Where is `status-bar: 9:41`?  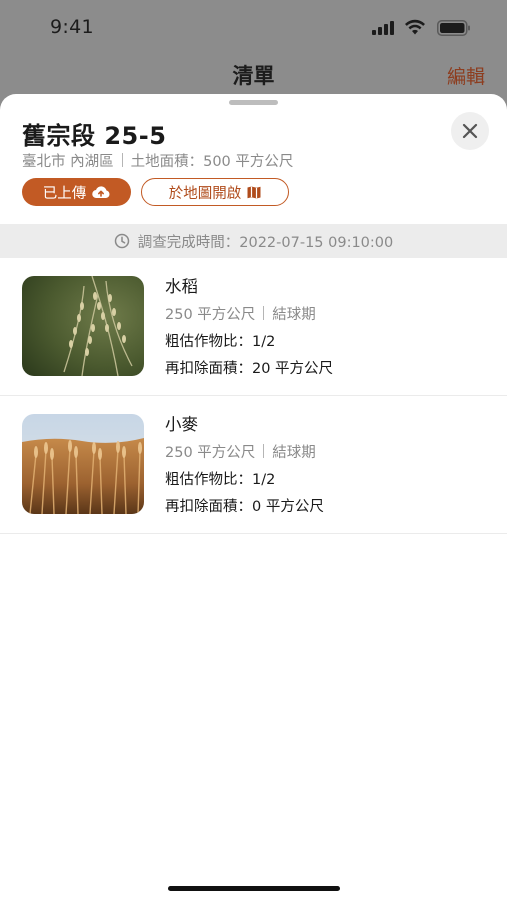
status-bar: 9:41 is located at coordinates (253, 28).